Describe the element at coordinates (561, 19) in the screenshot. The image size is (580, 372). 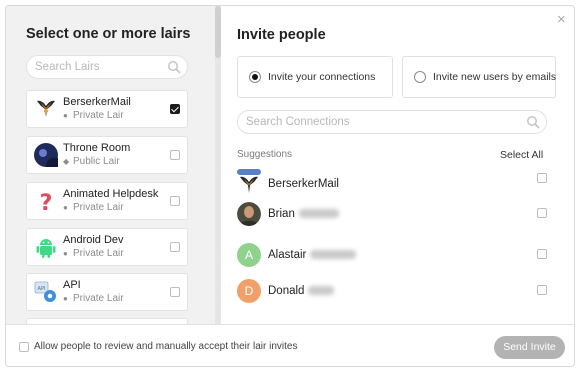
I see `close-icon: ×` at that location.